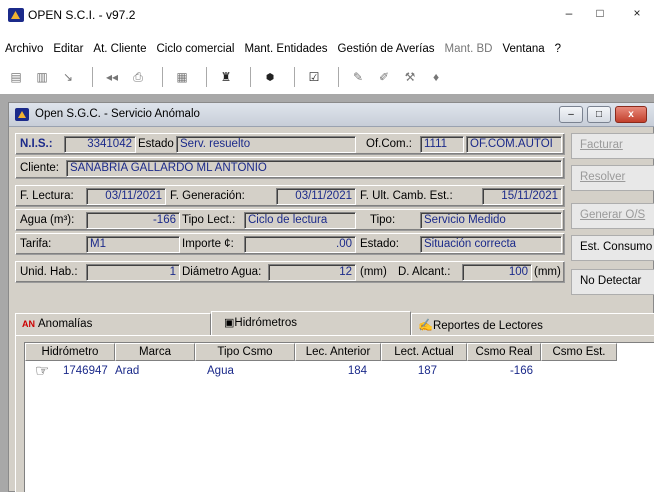  I want to click on cliente-label: Cliente:, so click(39, 168).